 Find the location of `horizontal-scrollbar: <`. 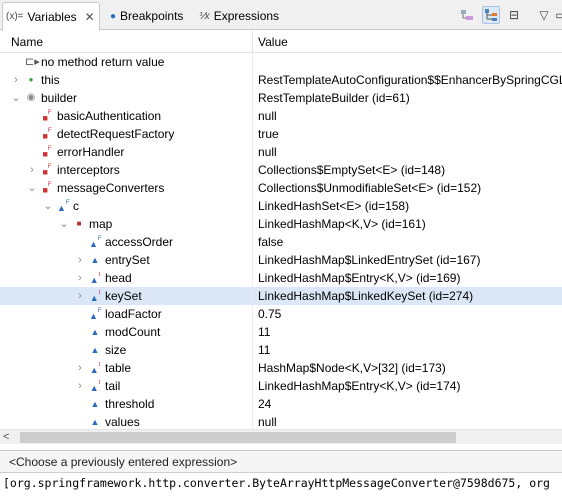

horizontal-scrollbar: < is located at coordinates (281, 436).